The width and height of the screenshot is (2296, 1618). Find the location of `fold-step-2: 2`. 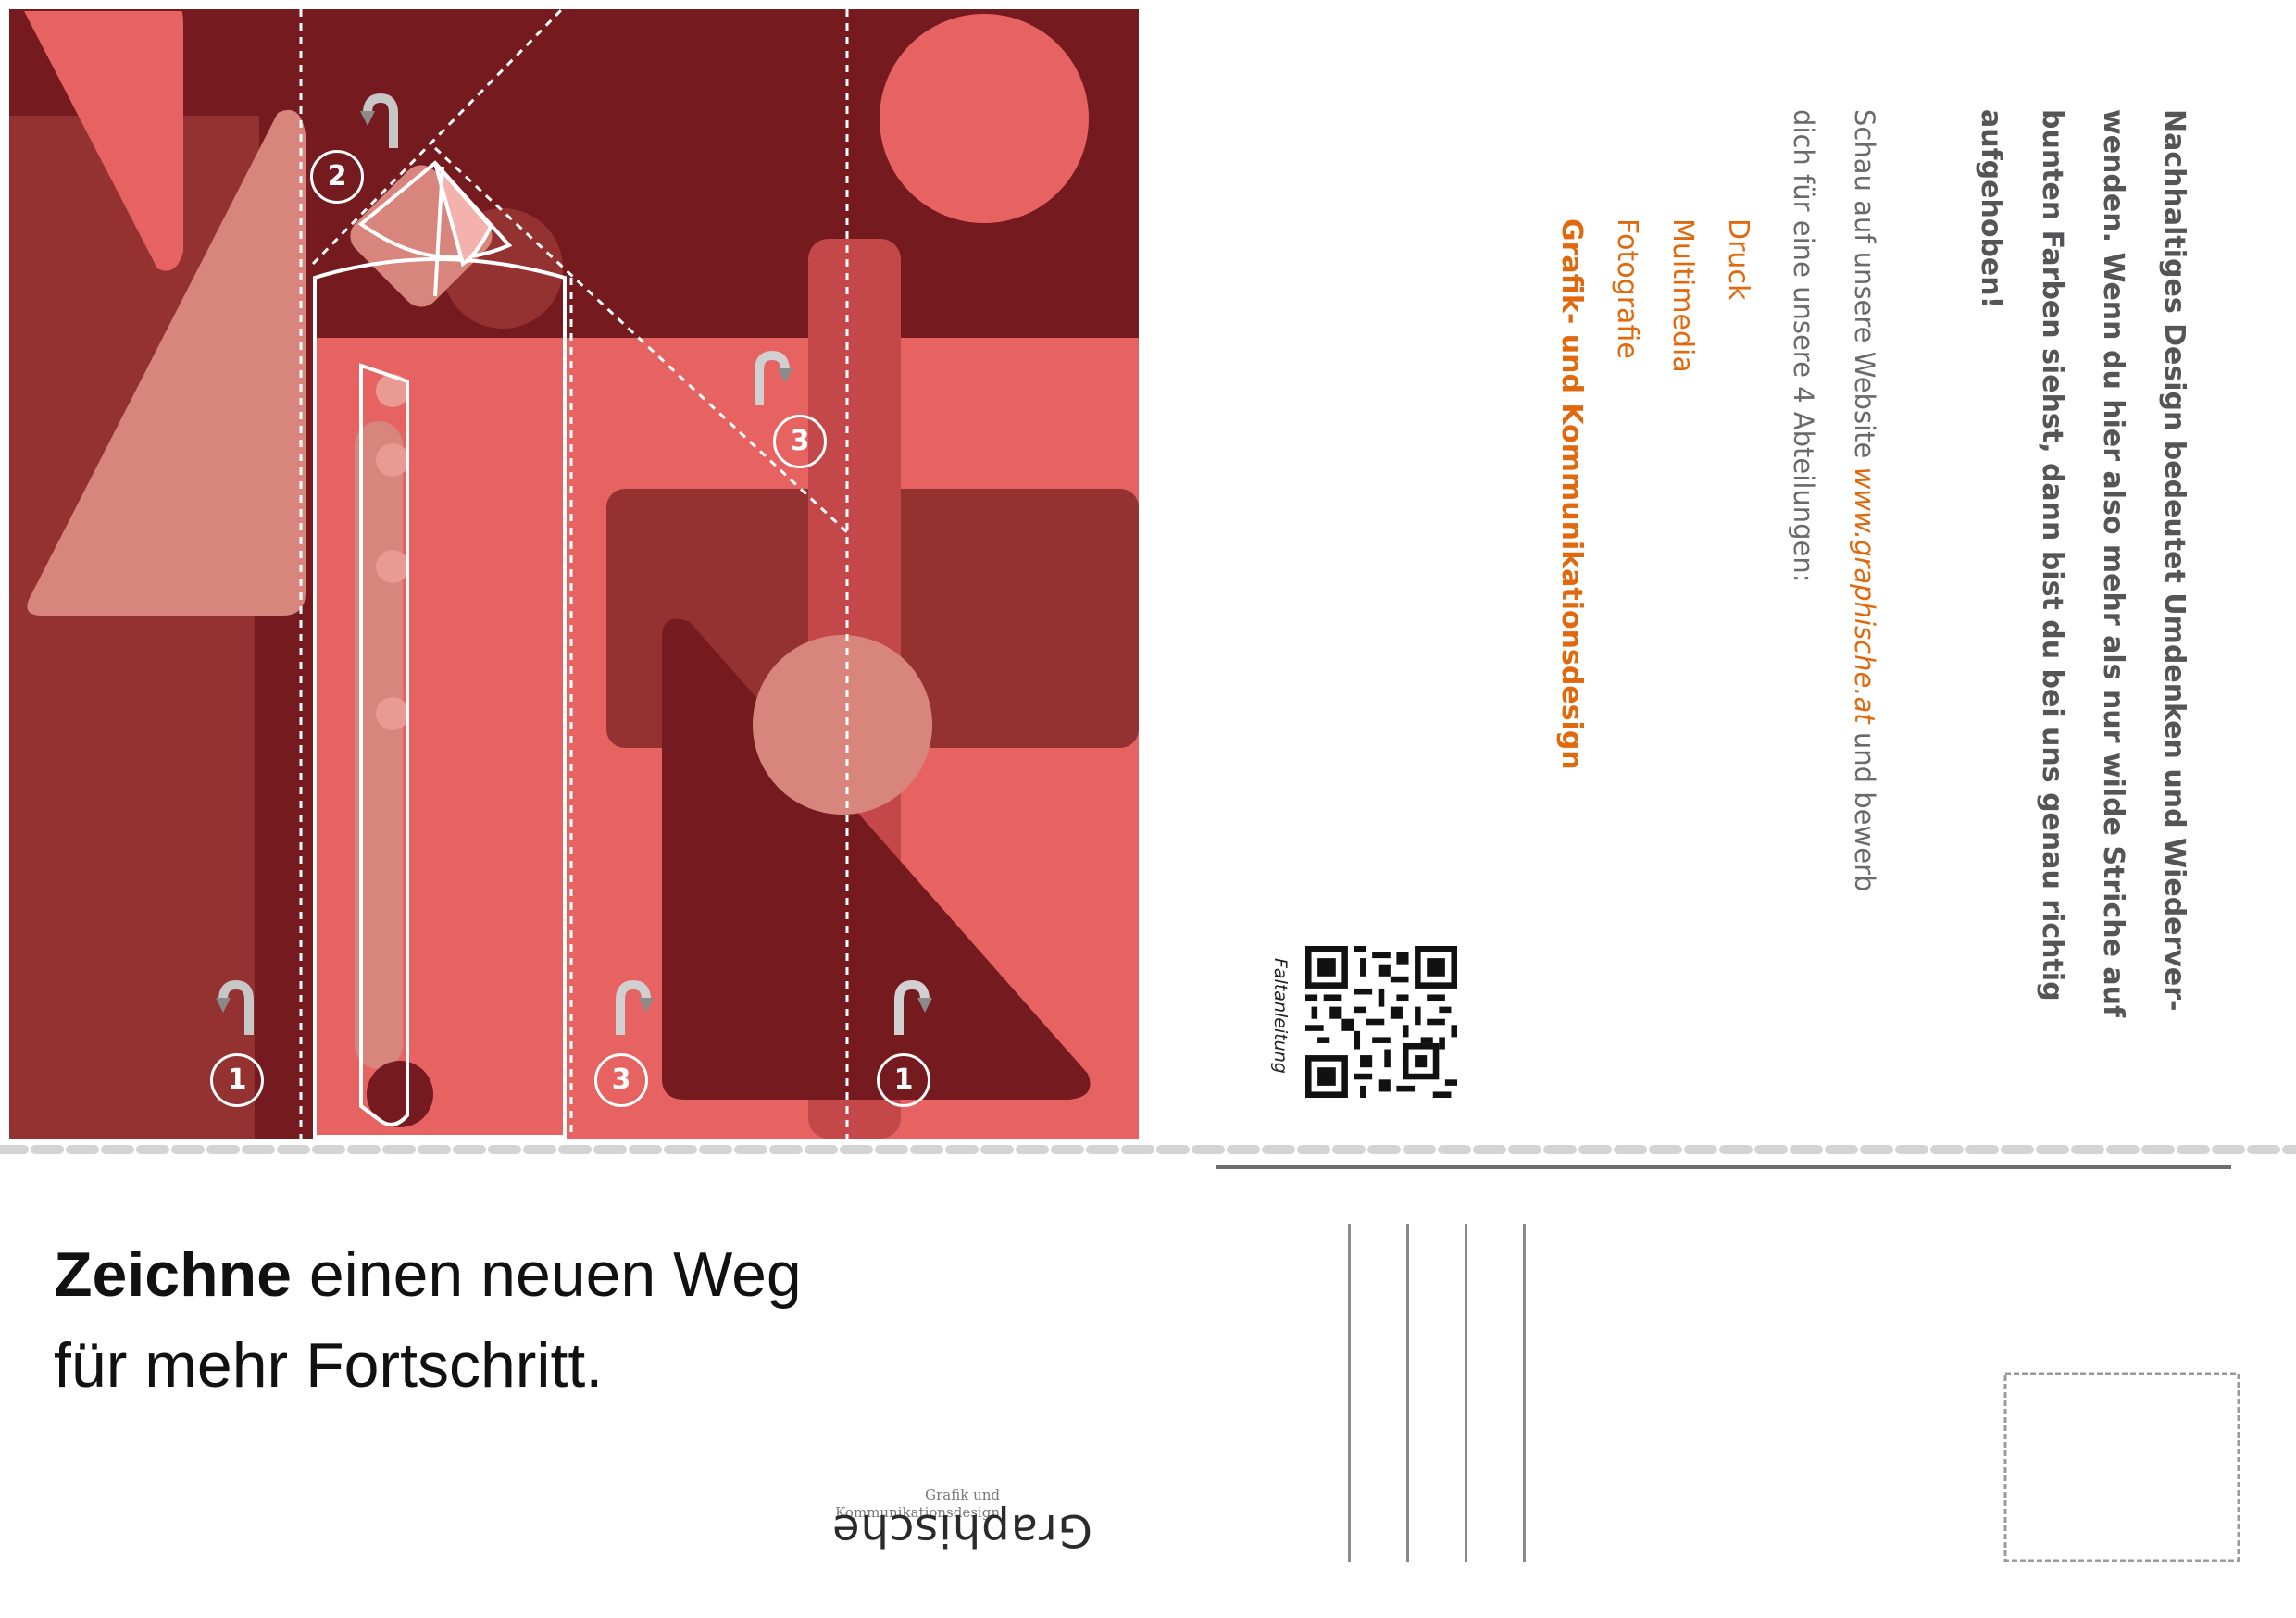

fold-step-2: 2 is located at coordinates (354, 148).